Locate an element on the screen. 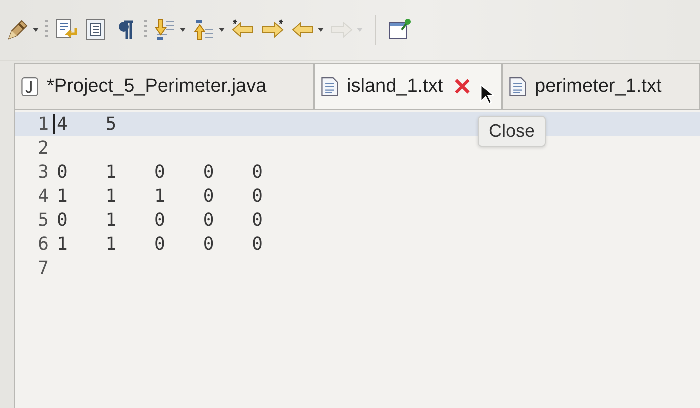  down-arrow-list-icon is located at coordinates (165, 30).